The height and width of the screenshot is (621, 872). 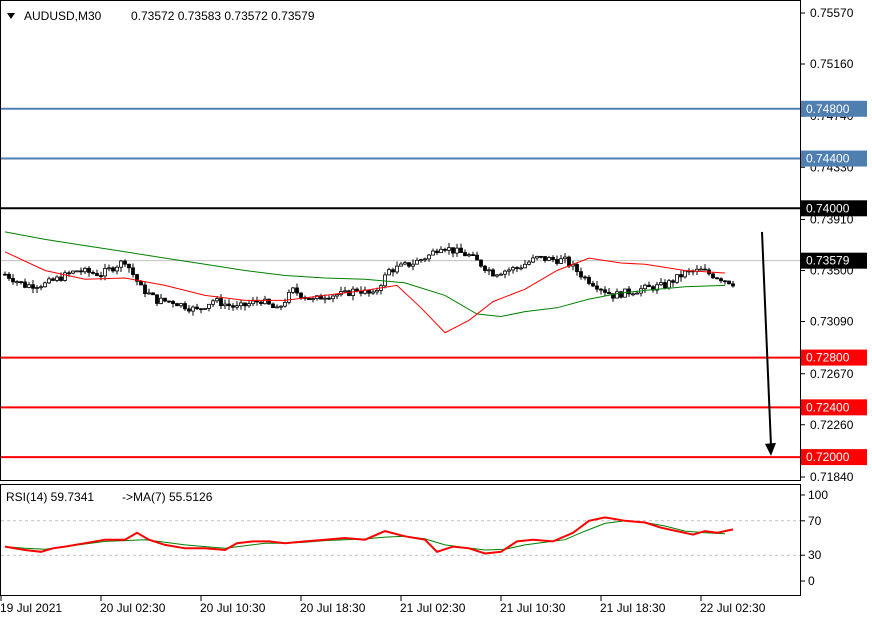 I want to click on price-tick-label: 0.75160, so click(x=832, y=64).